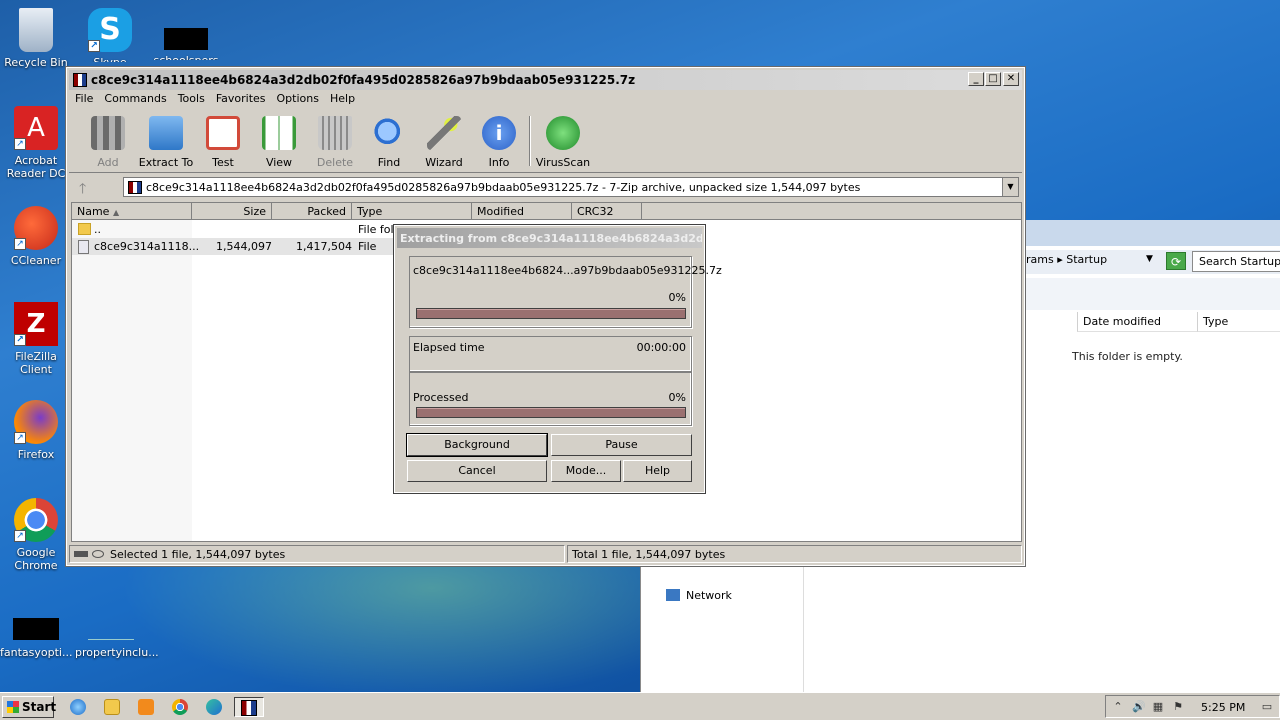 The image size is (1280, 720). Describe the element at coordinates (36, 535) in the screenshot. I see `desktop-icon-chrome: ↗ Google Chrome` at that location.